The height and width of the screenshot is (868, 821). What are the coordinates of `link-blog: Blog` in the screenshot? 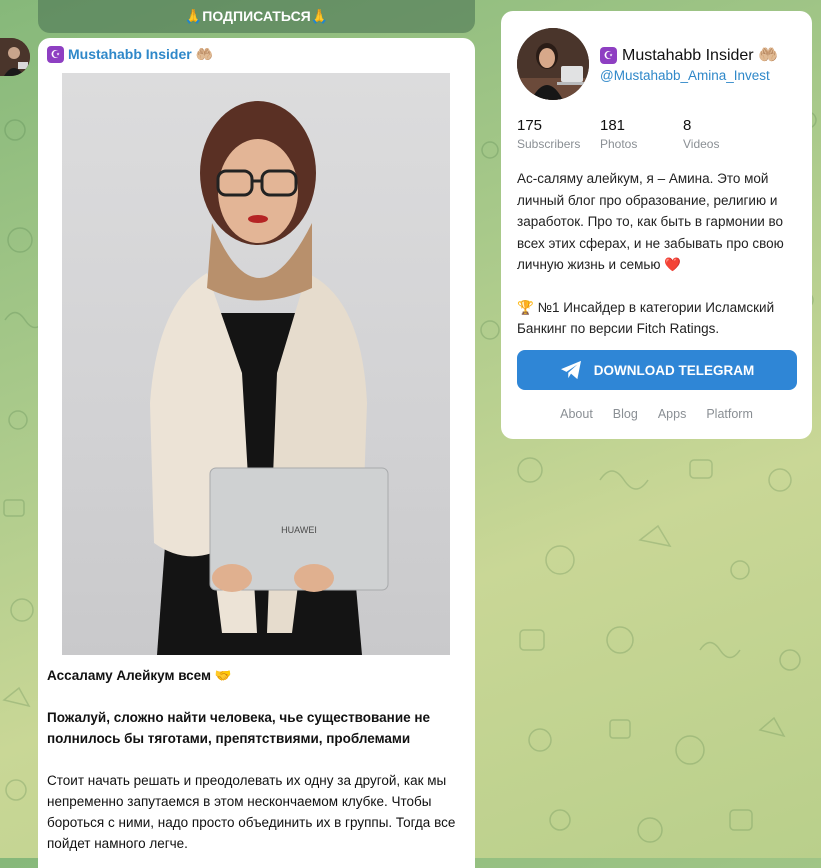 It's located at (625, 414).